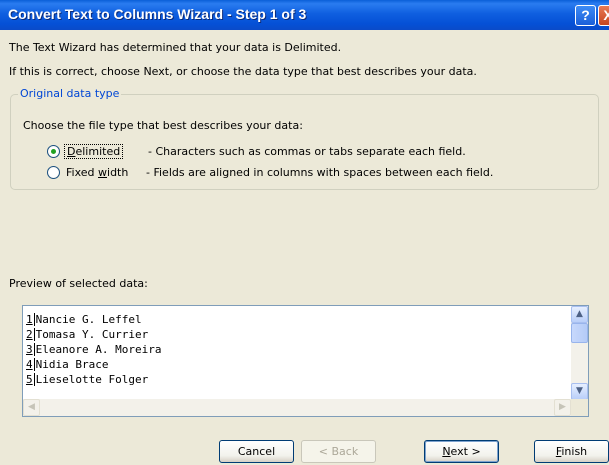 The image size is (609, 465). What do you see at coordinates (72, 364) in the screenshot?
I see `row-text: Nidia Brace` at bounding box center [72, 364].